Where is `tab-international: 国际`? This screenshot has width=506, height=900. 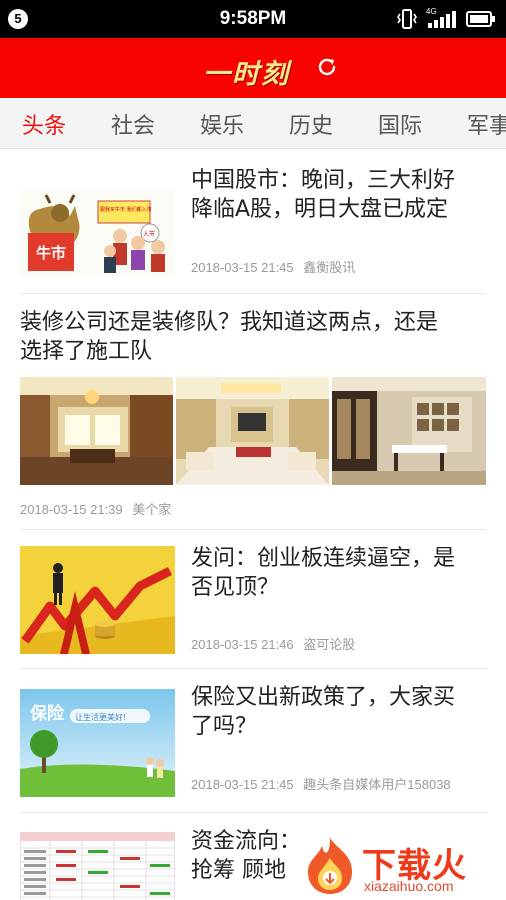
tab-international: 国际 is located at coordinates (400, 124).